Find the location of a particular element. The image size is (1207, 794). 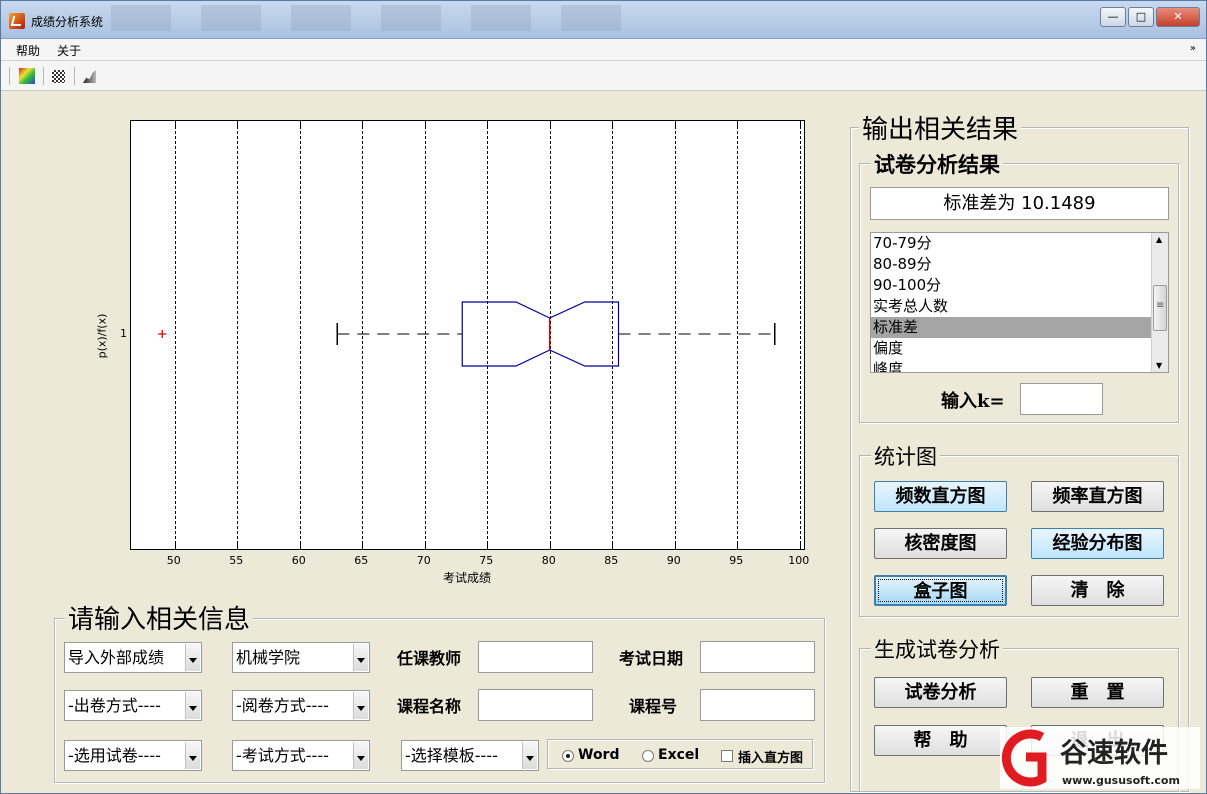

input-info-title: 请输入相关信息 is located at coordinates (159, 617).